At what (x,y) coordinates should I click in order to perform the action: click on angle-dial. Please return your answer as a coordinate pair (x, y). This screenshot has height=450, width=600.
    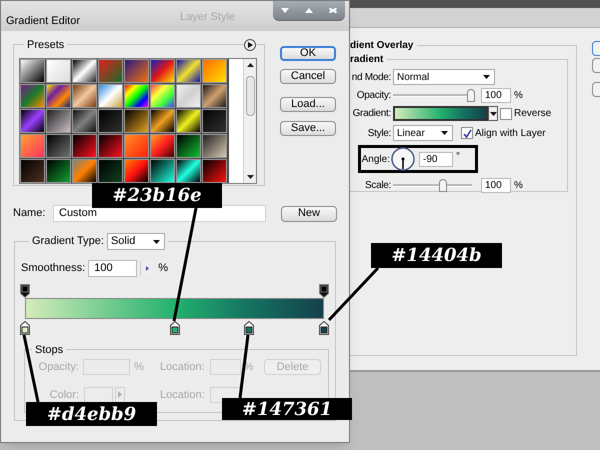
    Looking at the image, I should click on (403, 159).